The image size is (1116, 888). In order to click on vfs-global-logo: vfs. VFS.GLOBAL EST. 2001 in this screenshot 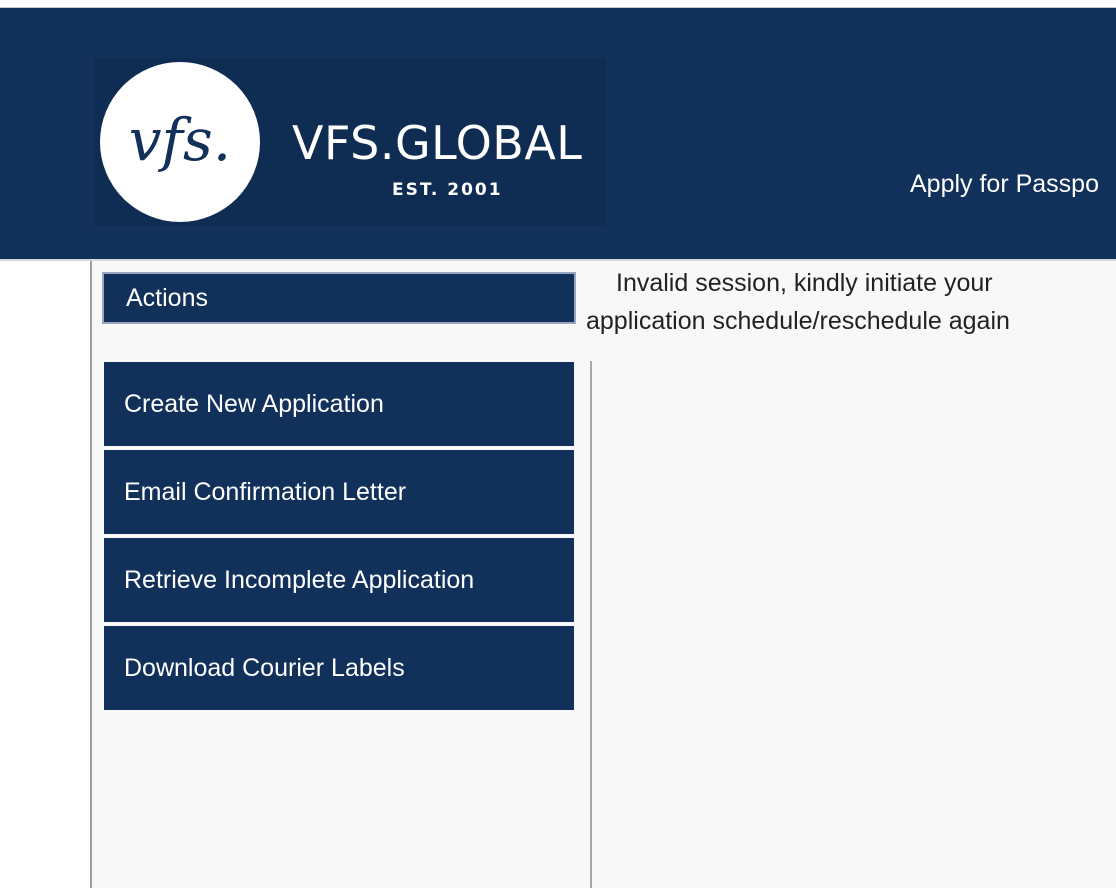, I will do `click(350, 142)`.